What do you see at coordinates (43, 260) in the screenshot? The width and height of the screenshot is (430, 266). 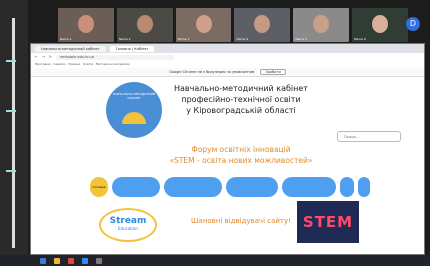 I see `start-icon` at bounding box center [43, 260].